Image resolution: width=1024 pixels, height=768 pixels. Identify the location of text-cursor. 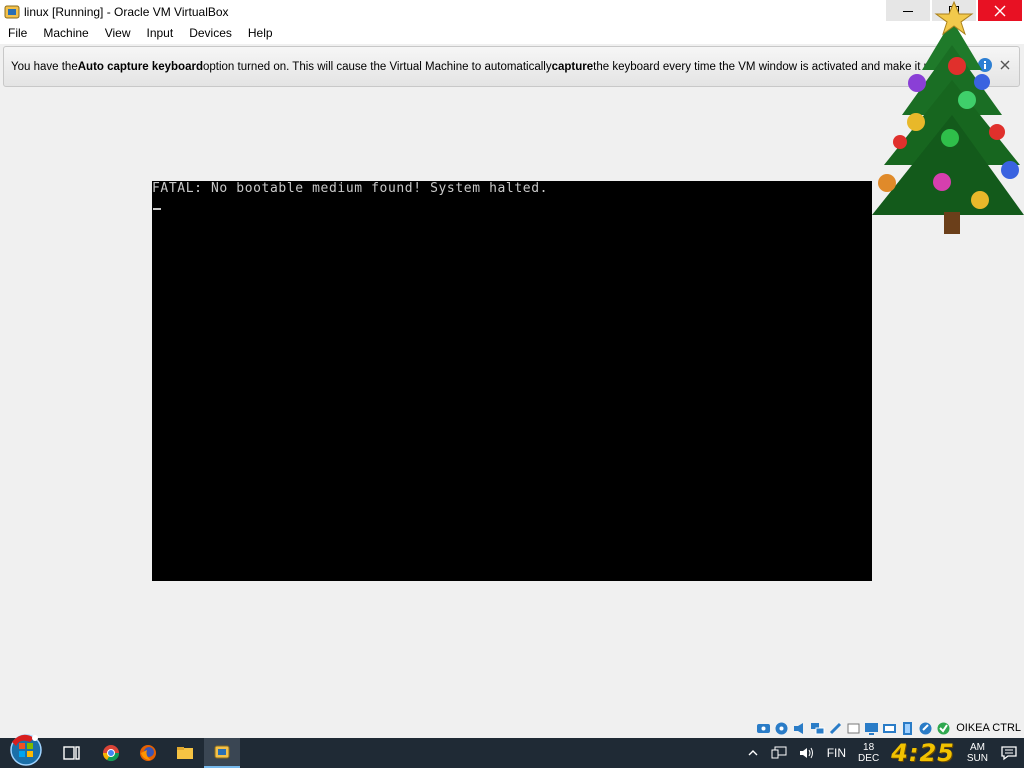
(157, 209).